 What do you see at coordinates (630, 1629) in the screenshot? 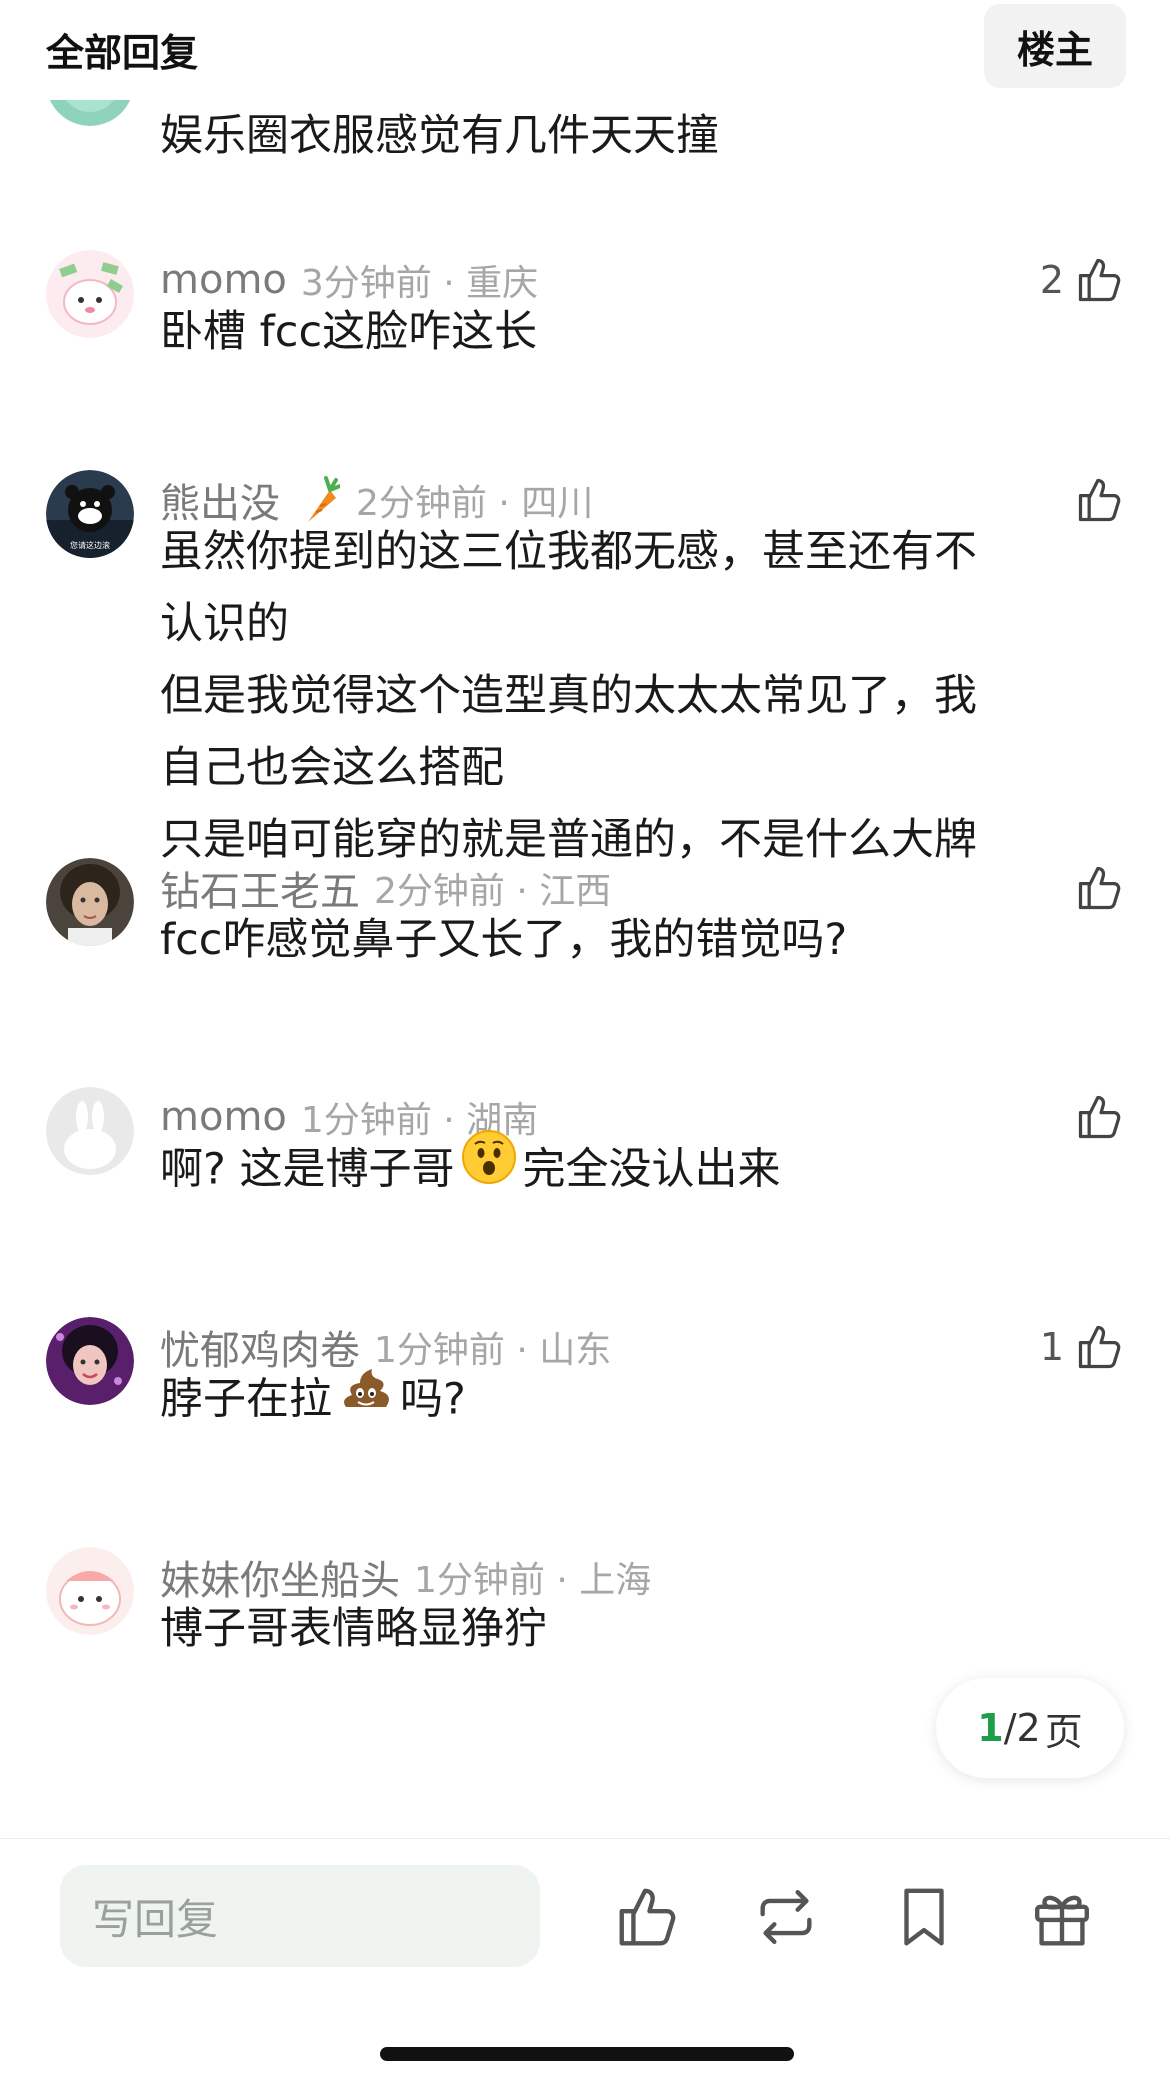
I see `comment-body: 博子哥表情略显狰狞` at bounding box center [630, 1629].